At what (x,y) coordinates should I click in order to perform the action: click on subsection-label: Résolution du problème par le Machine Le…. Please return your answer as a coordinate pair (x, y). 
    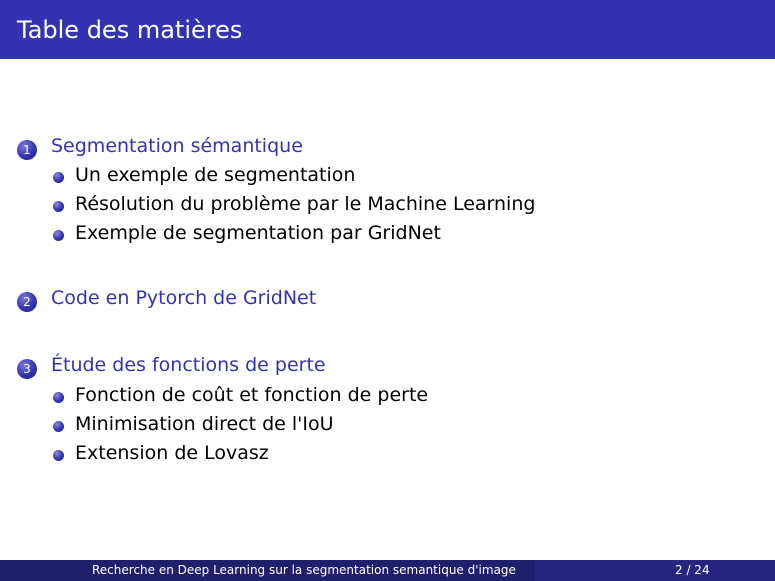
    Looking at the image, I should click on (305, 204).